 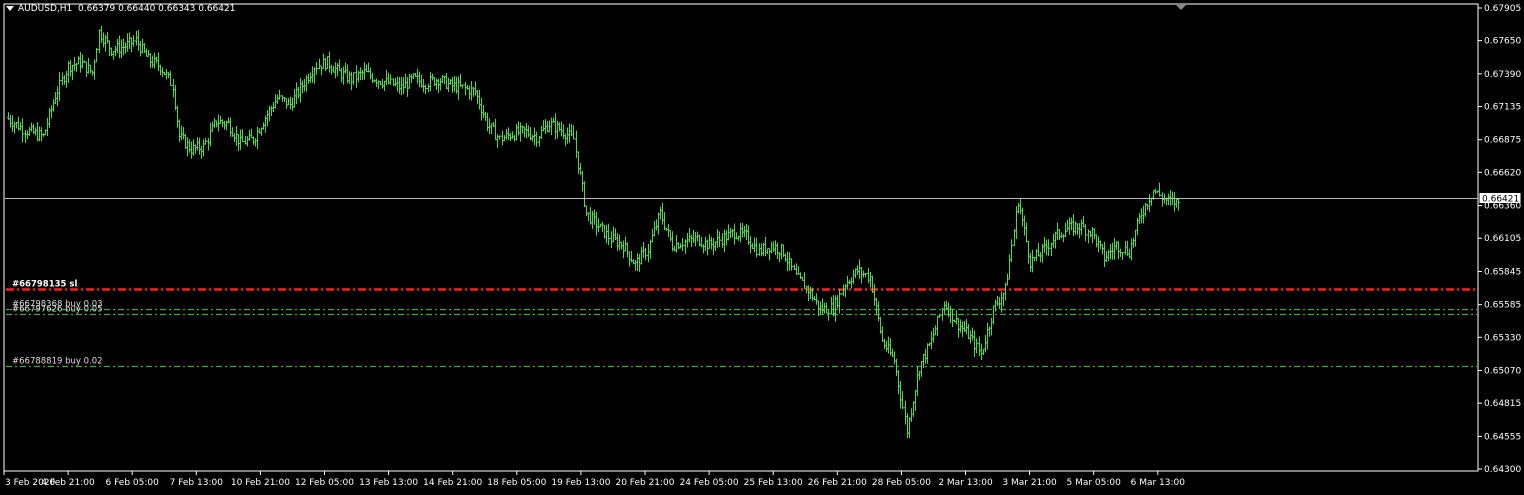 I want to click on y-tick-label: 0.65585, so click(x=1502, y=306).